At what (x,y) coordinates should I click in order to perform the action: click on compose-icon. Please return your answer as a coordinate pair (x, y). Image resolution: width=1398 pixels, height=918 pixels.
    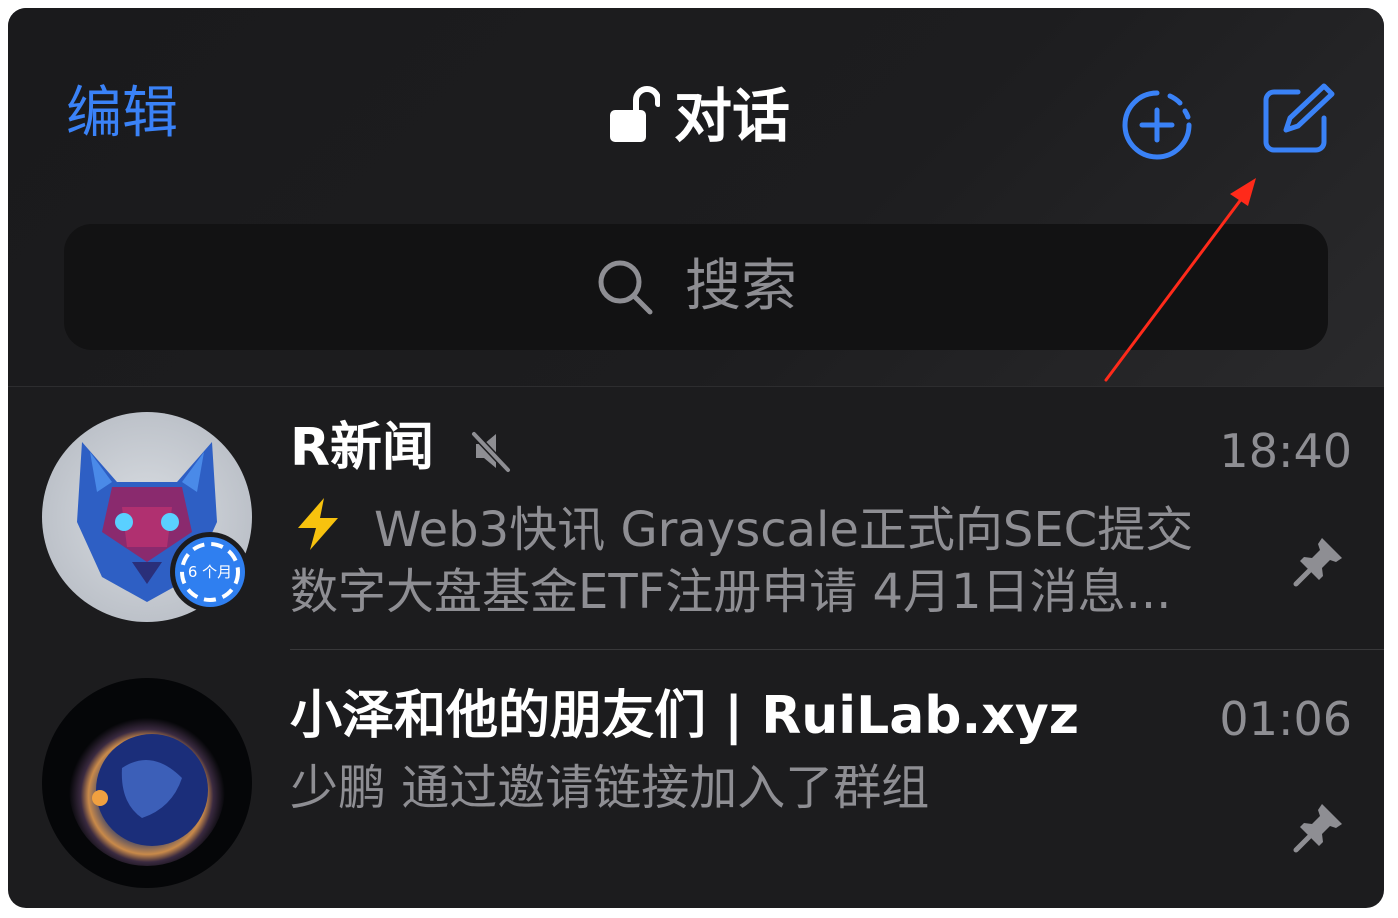
    Looking at the image, I should click on (1296, 120).